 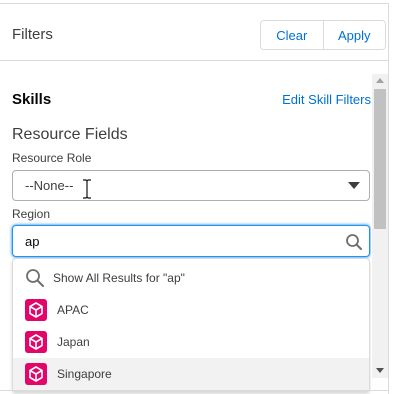 What do you see at coordinates (191, 310) in the screenshot?
I see `region-option-apac: APAC` at bounding box center [191, 310].